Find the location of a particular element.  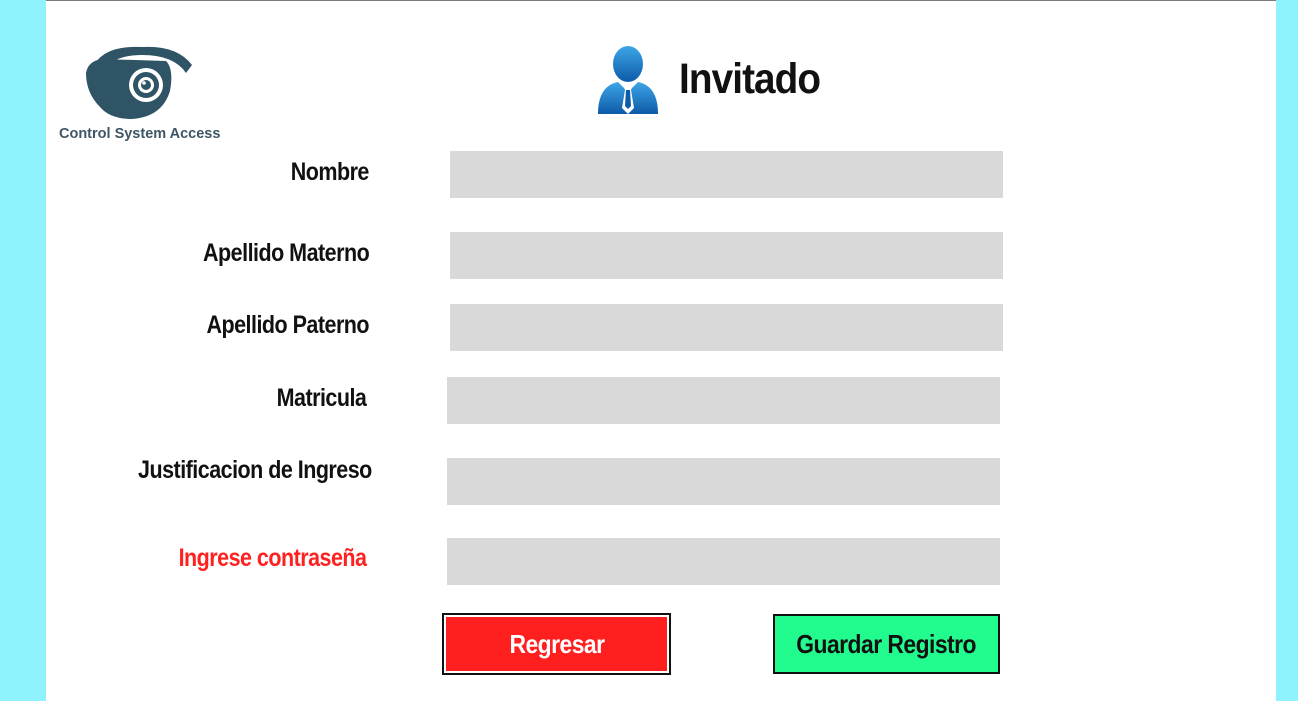

password-input is located at coordinates (723, 561).